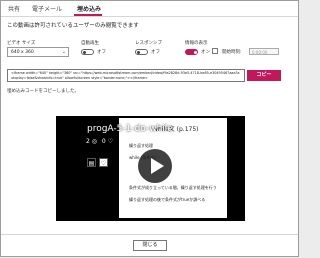 Image resolution: width=320 pixels, height=258 pixels. What do you see at coordinates (141, 52) in the screenshot?
I see `responsive-toggle` at bounding box center [141, 52].